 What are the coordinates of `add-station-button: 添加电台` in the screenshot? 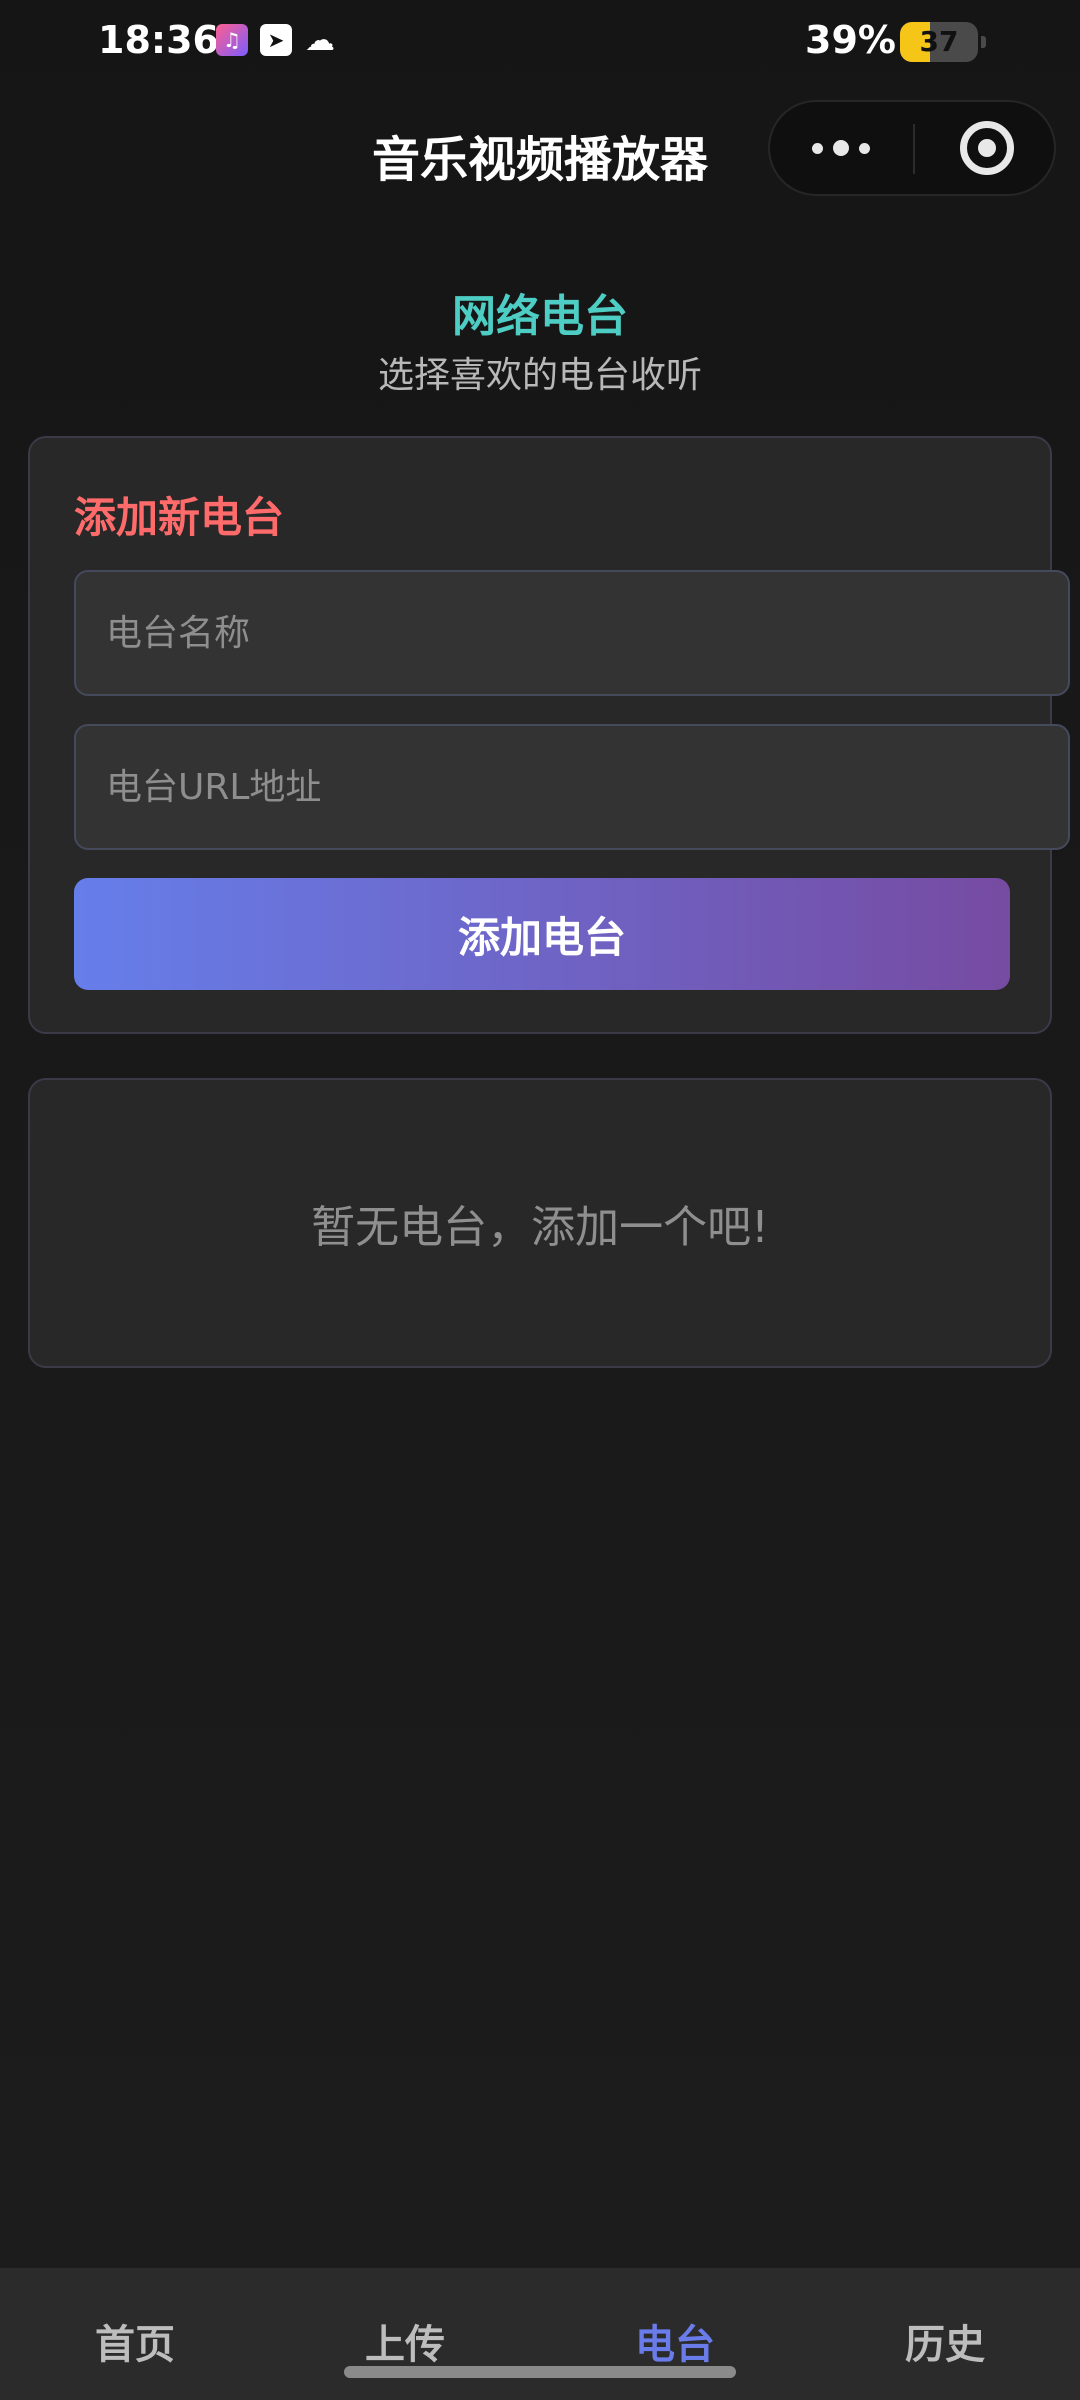 It's located at (542, 934).